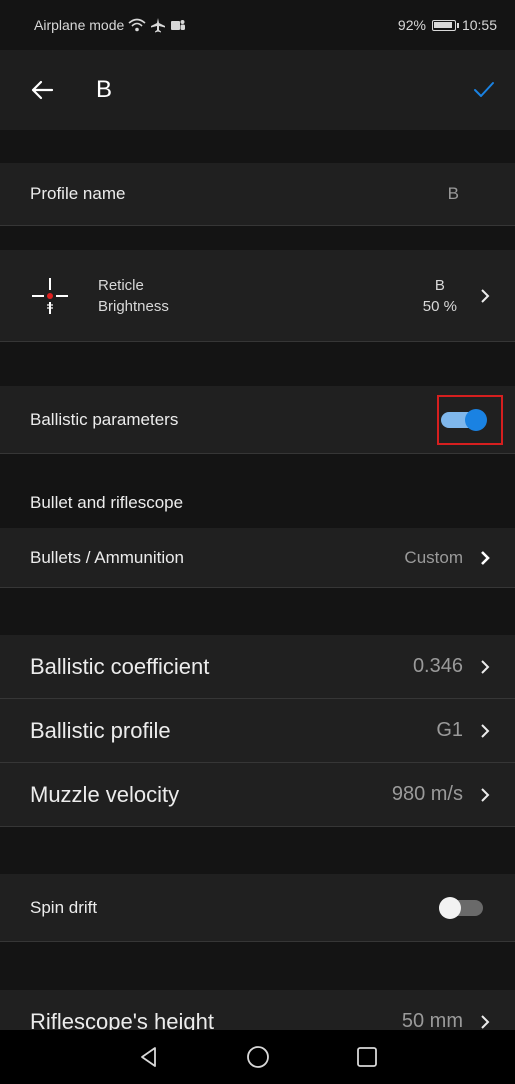 The image size is (515, 1084). What do you see at coordinates (439, 285) in the screenshot?
I see `reticle-value: B` at bounding box center [439, 285].